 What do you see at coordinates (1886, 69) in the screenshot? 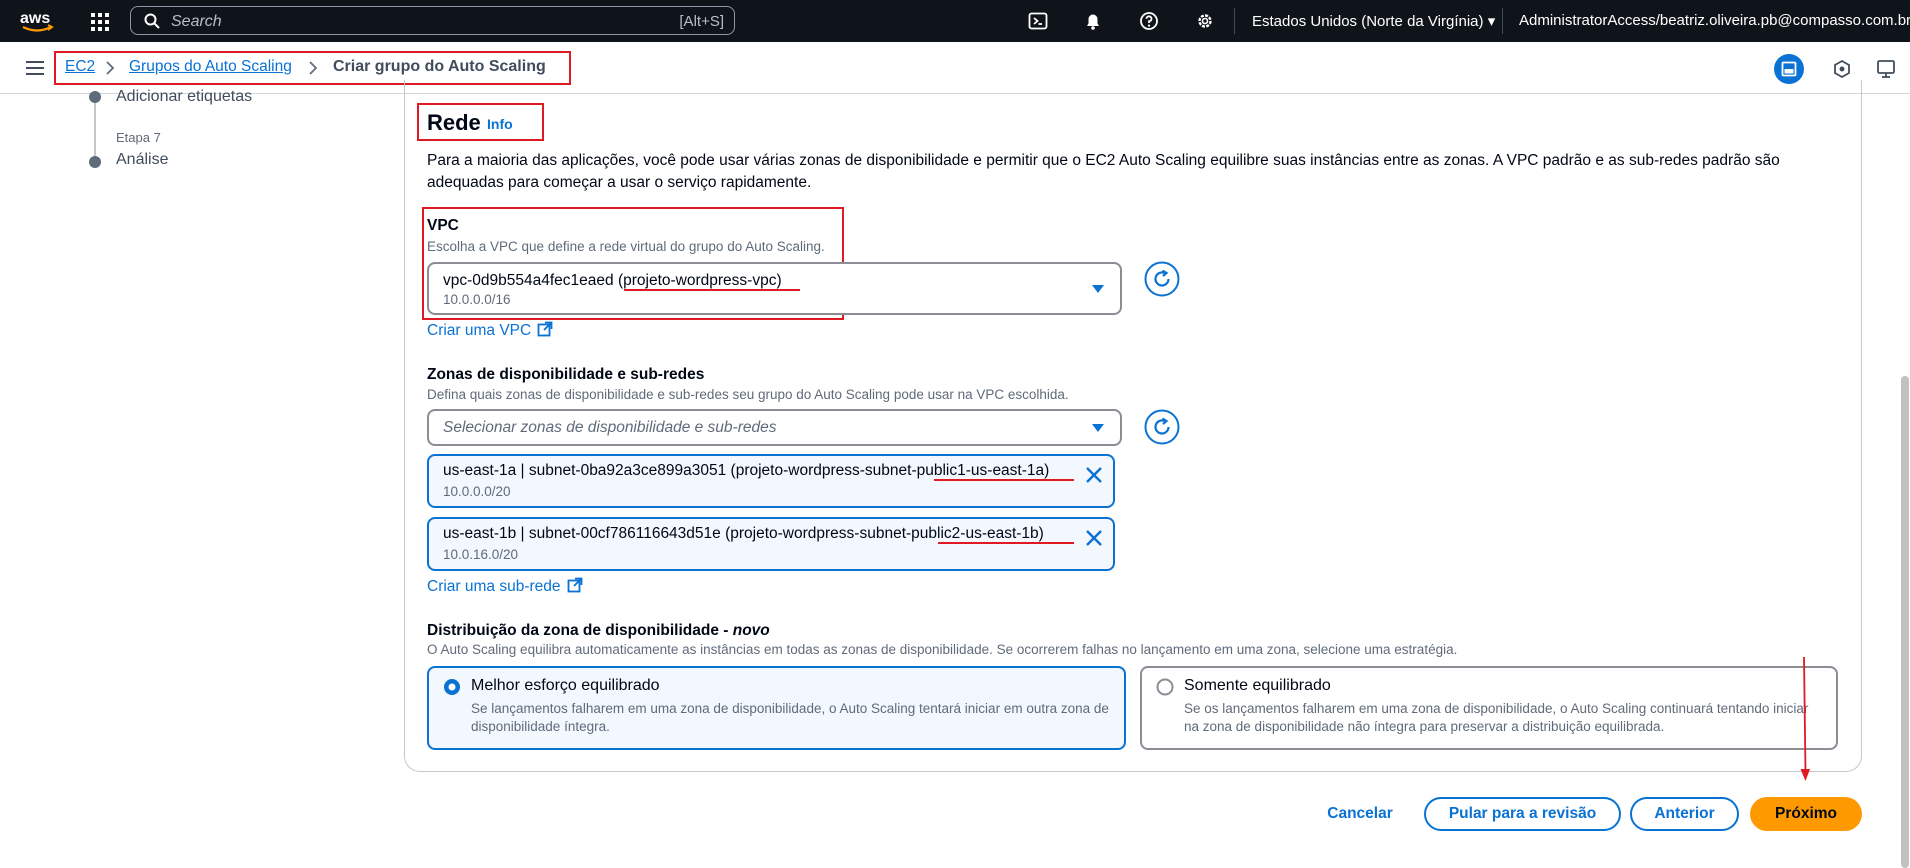
I see `screen-feedback-icon` at bounding box center [1886, 69].